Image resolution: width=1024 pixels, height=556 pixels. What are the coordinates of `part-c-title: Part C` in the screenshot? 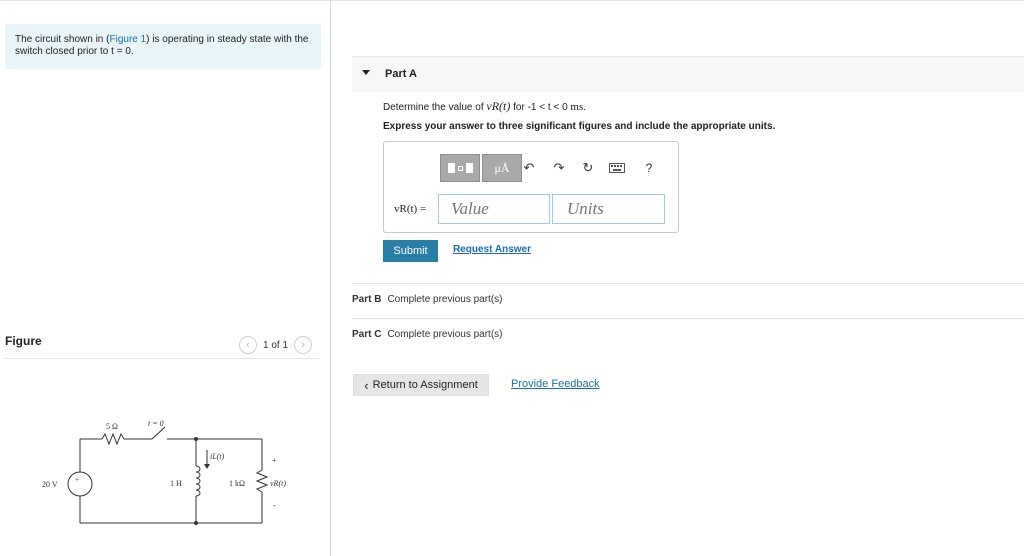 It's located at (367, 334).